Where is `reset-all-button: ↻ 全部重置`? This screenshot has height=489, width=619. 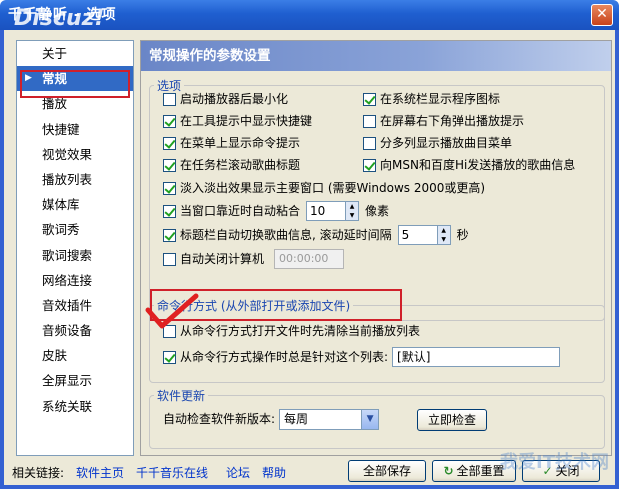 reset-all-button: ↻ 全部重置 is located at coordinates (474, 471).